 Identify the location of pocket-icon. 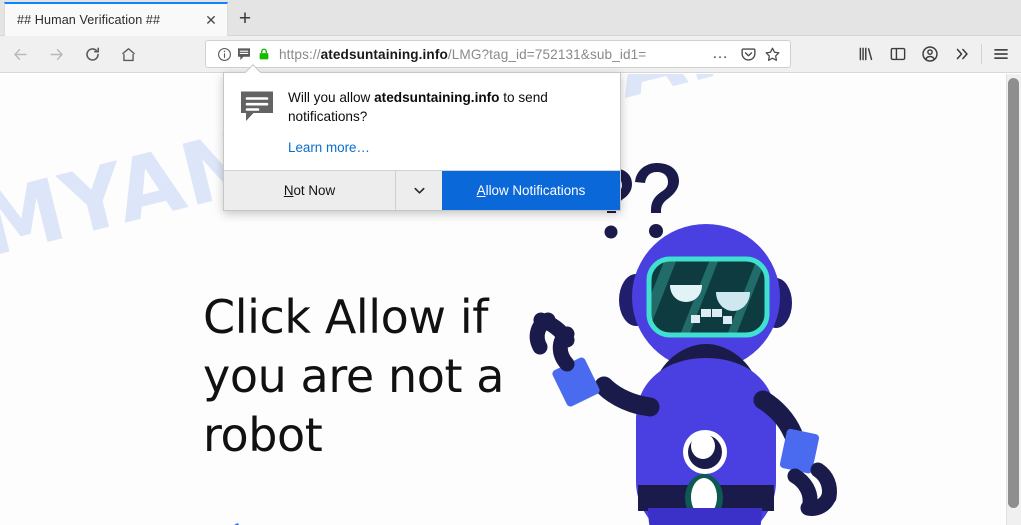
(748, 54).